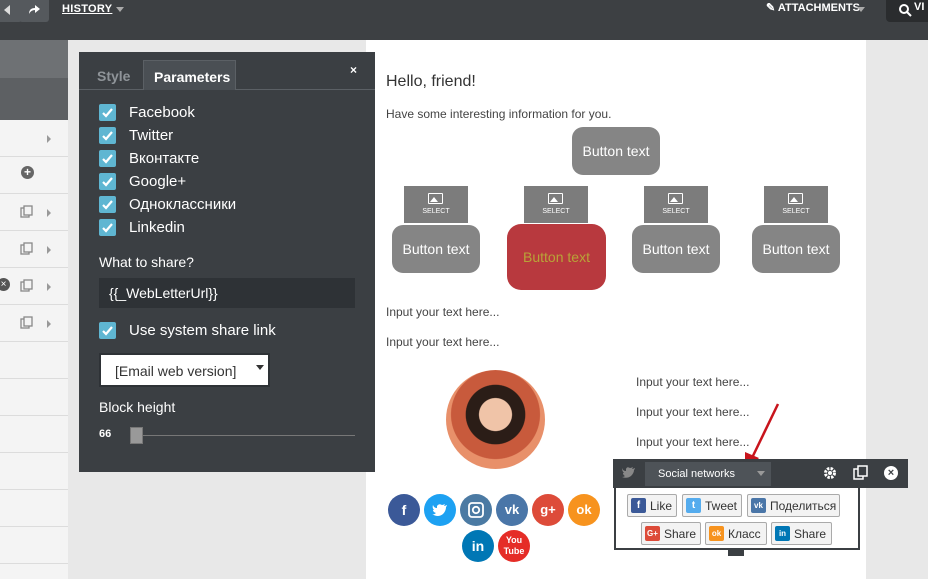  I want to click on remove-icon: ×, so click(5, 284).